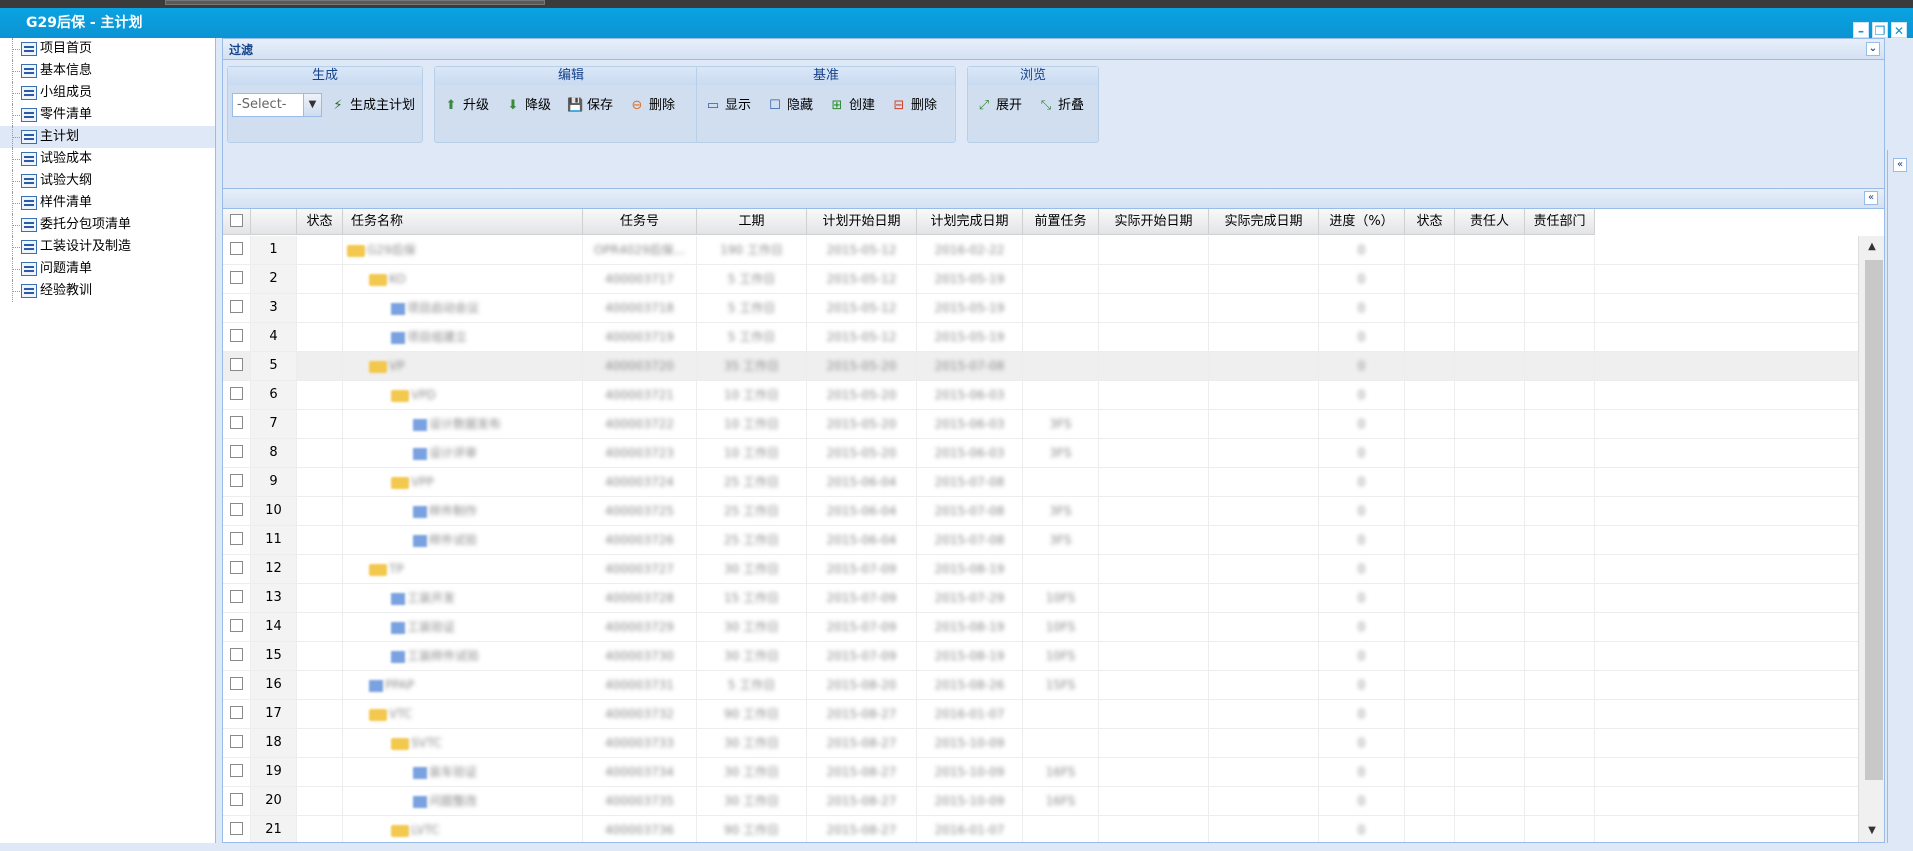 The height and width of the screenshot is (851, 1913). What do you see at coordinates (312, 105) in the screenshot?
I see `chevron-down-icon: ▼` at bounding box center [312, 105].